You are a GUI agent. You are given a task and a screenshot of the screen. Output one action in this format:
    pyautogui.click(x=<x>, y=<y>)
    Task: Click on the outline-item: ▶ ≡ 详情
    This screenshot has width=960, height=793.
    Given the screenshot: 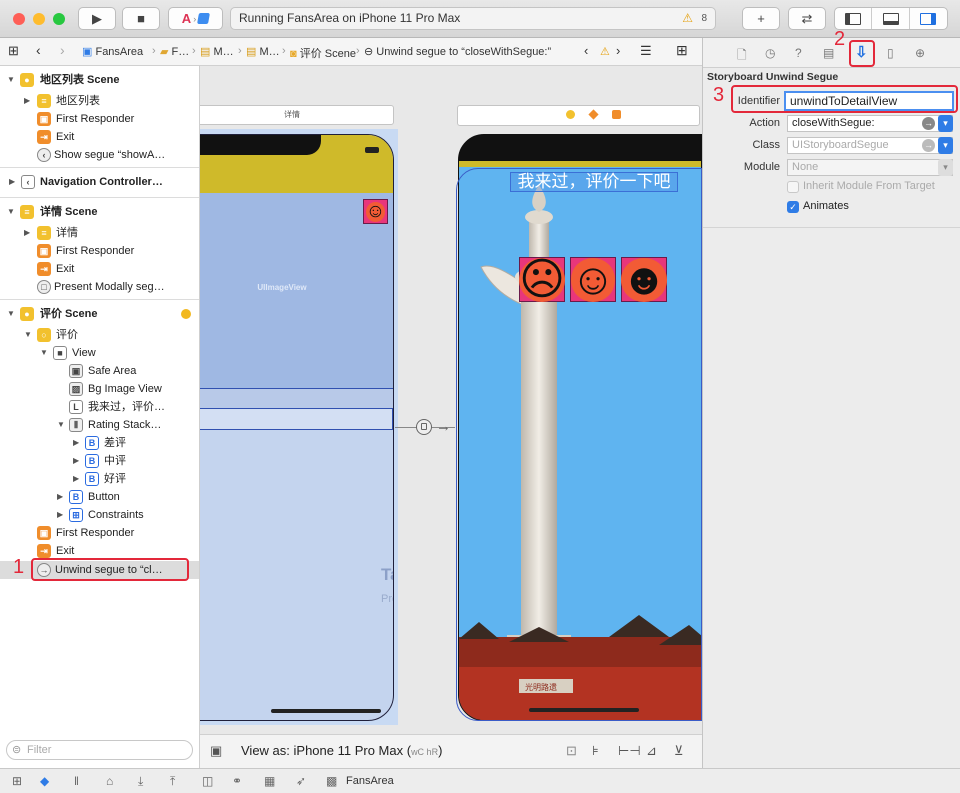 What is the action you would take?
    pyautogui.click(x=99, y=233)
    